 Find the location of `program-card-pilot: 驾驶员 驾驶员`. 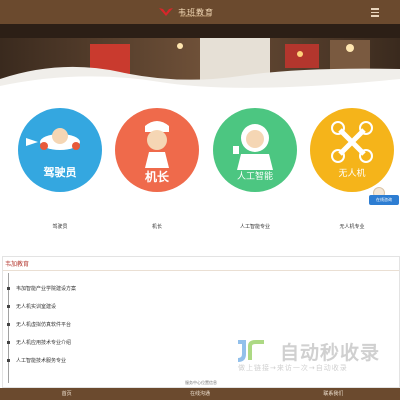

program-card-pilot: 驾驶员 驾驶员 is located at coordinates (60, 169).